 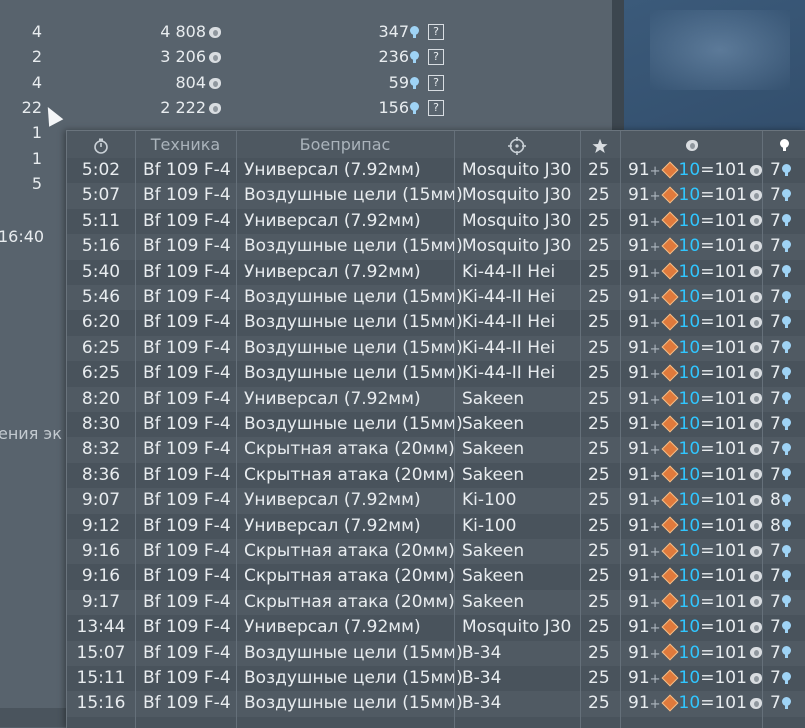 I want to click on cell-target: Mosquito J30, so click(x=517, y=220).